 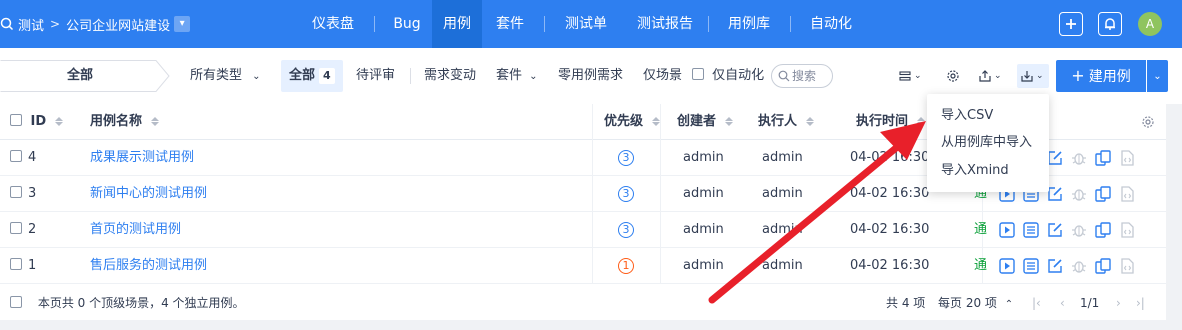 I want to click on tab-all: 全部 4, so click(x=312, y=76).